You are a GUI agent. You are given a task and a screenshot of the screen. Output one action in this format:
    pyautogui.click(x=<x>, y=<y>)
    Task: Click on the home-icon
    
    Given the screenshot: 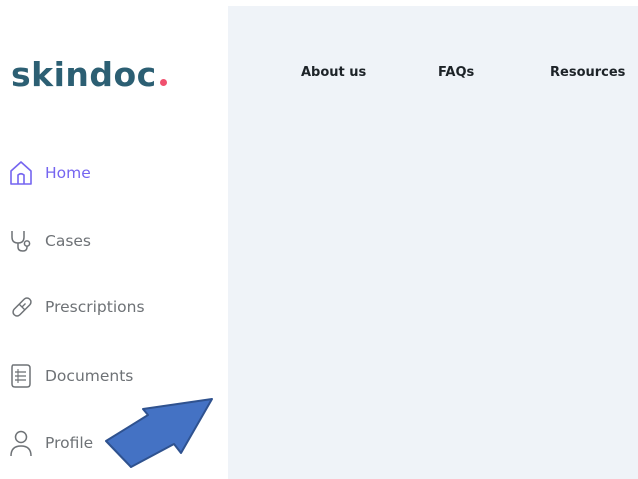 What is the action you would take?
    pyautogui.click(x=23, y=173)
    